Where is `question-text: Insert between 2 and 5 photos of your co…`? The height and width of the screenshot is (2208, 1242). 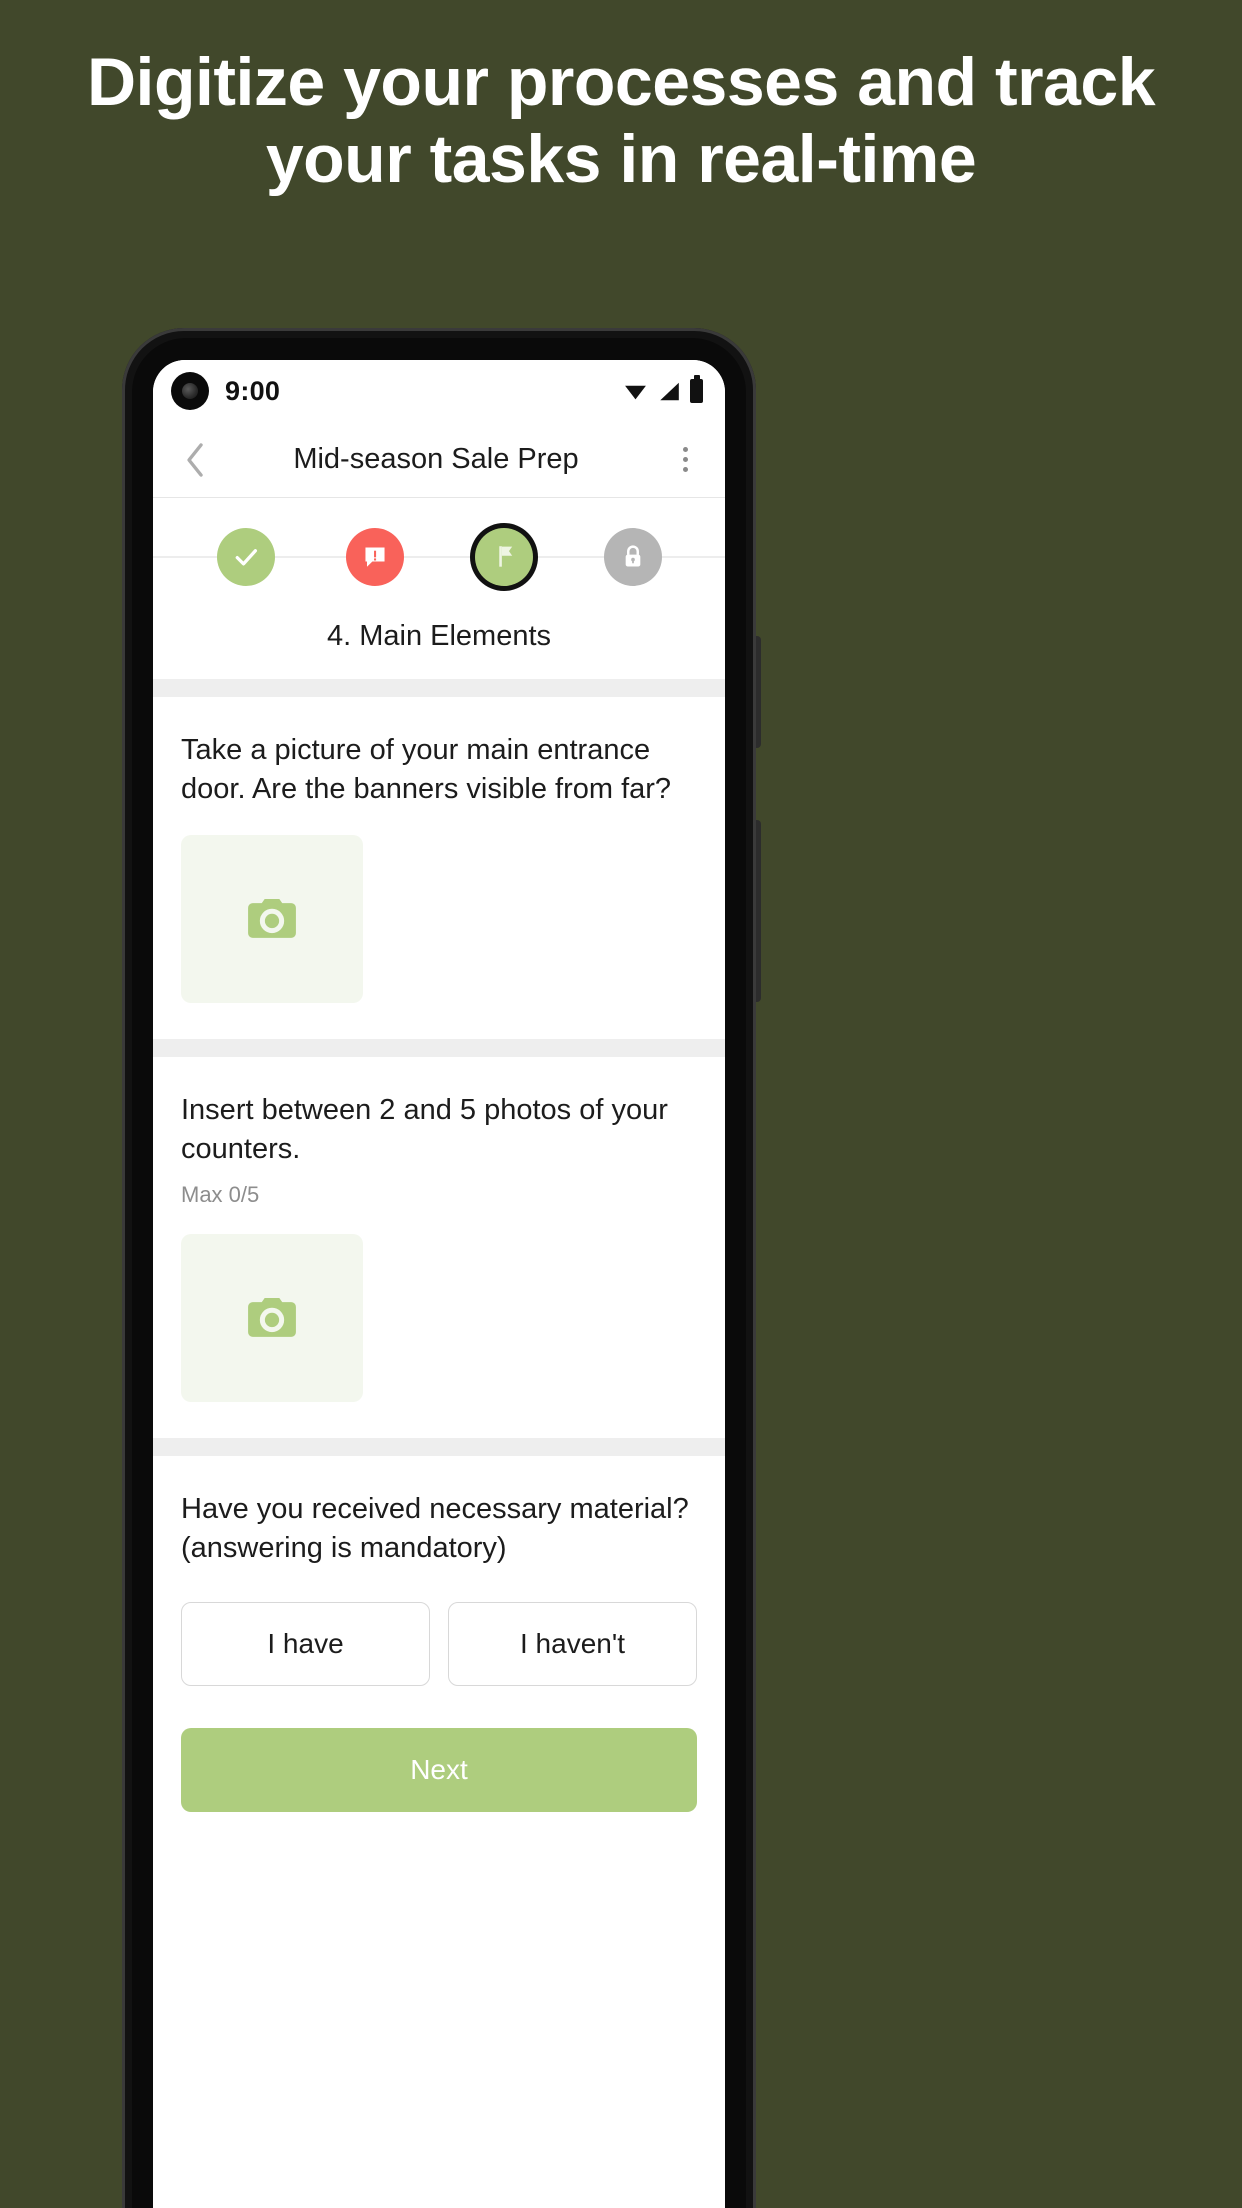
question-text: Insert between 2 and 5 photos of your co… is located at coordinates (424, 1129).